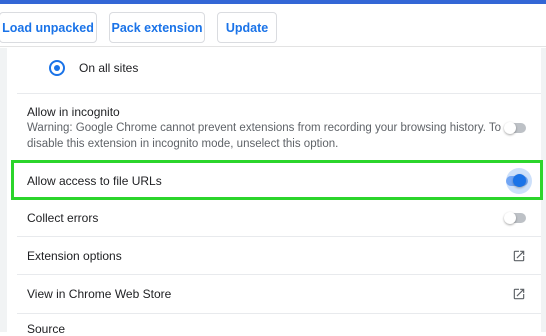 This screenshot has height=336, width=546. What do you see at coordinates (247, 27) in the screenshot?
I see `update-button: Update` at bounding box center [247, 27].